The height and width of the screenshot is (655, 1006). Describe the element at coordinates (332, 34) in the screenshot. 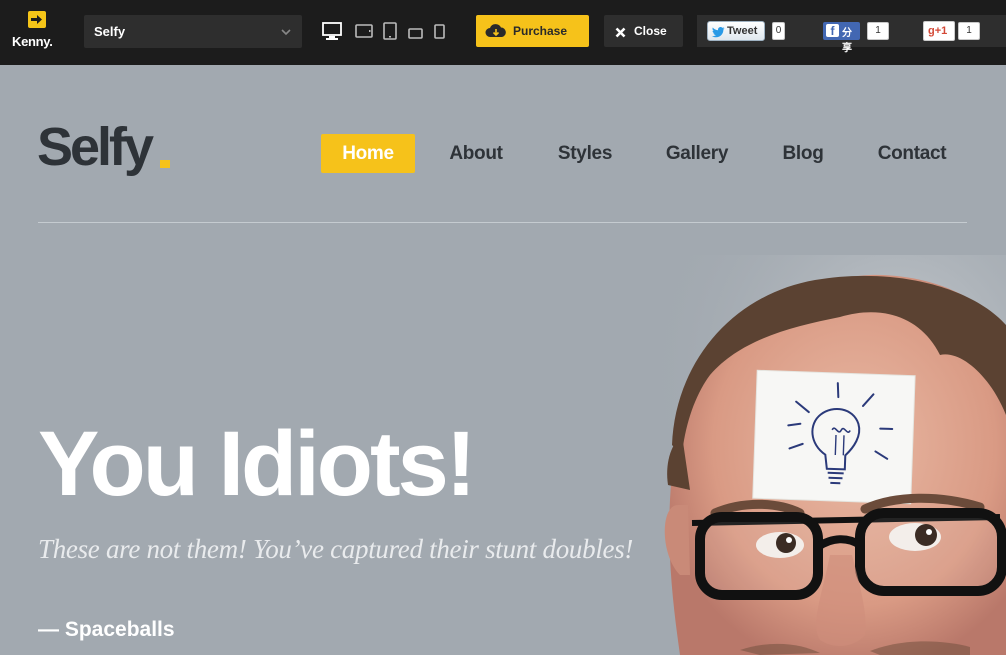

I see `desktop-icon` at that location.